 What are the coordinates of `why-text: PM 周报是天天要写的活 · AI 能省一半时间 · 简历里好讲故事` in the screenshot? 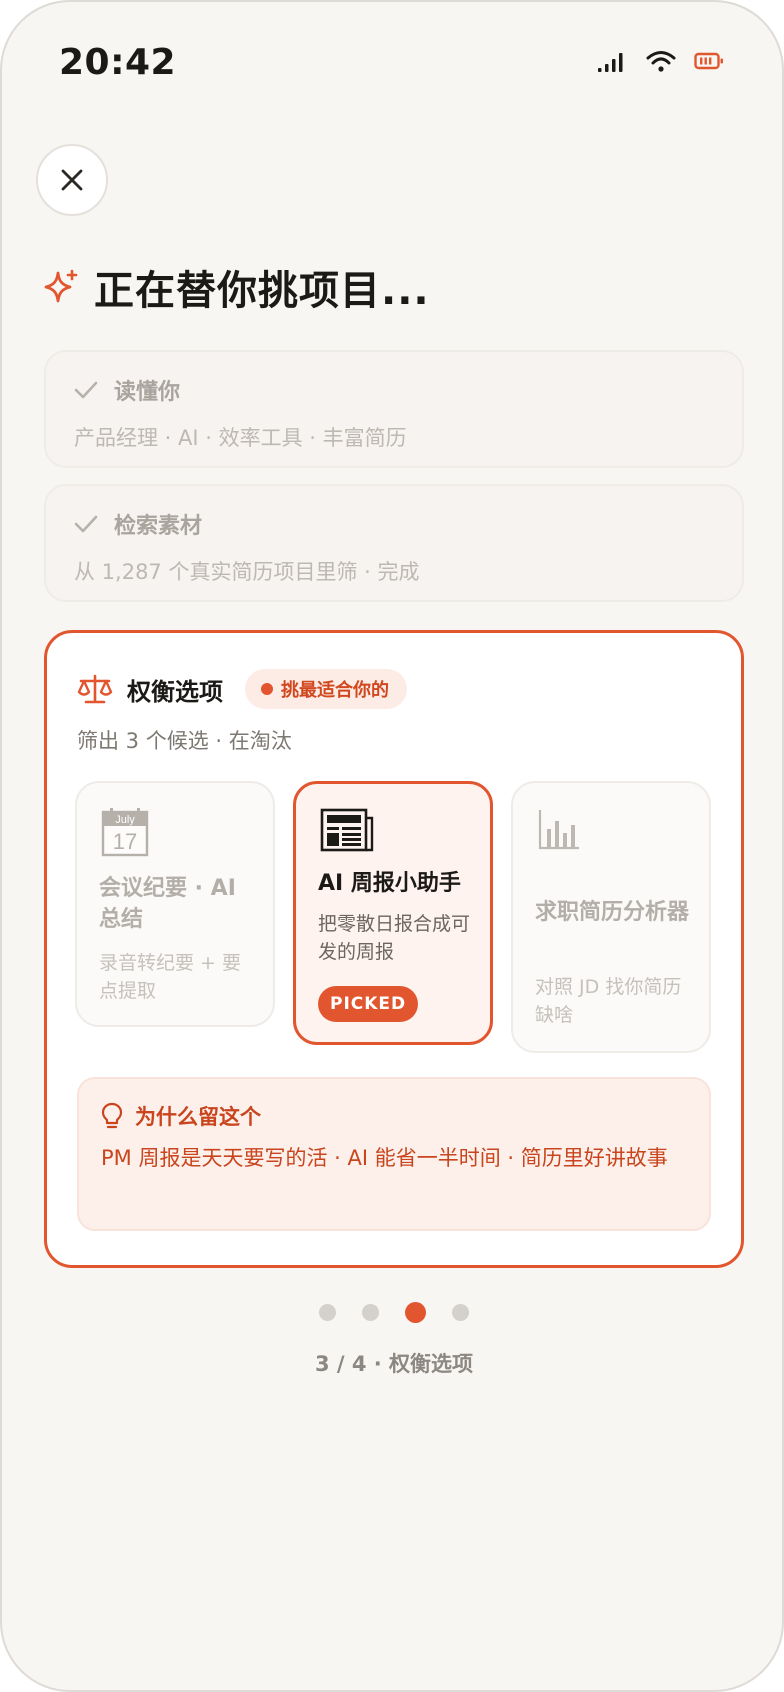 It's located at (384, 1158).